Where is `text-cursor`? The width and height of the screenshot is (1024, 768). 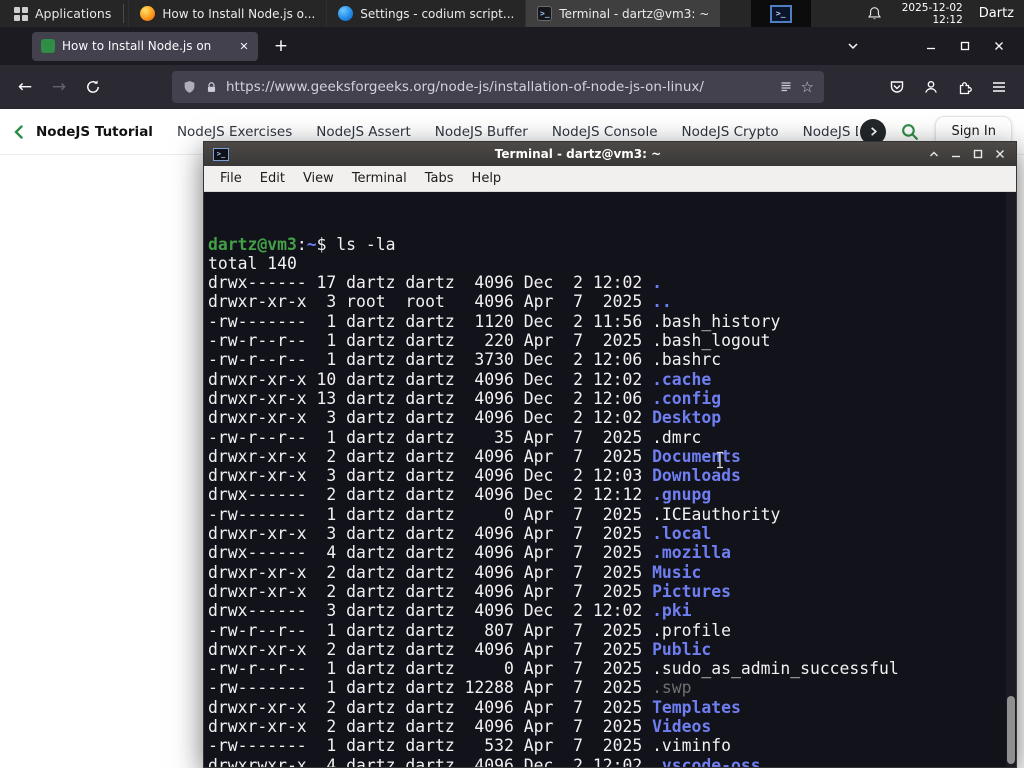
text-cursor is located at coordinates (680, 462).